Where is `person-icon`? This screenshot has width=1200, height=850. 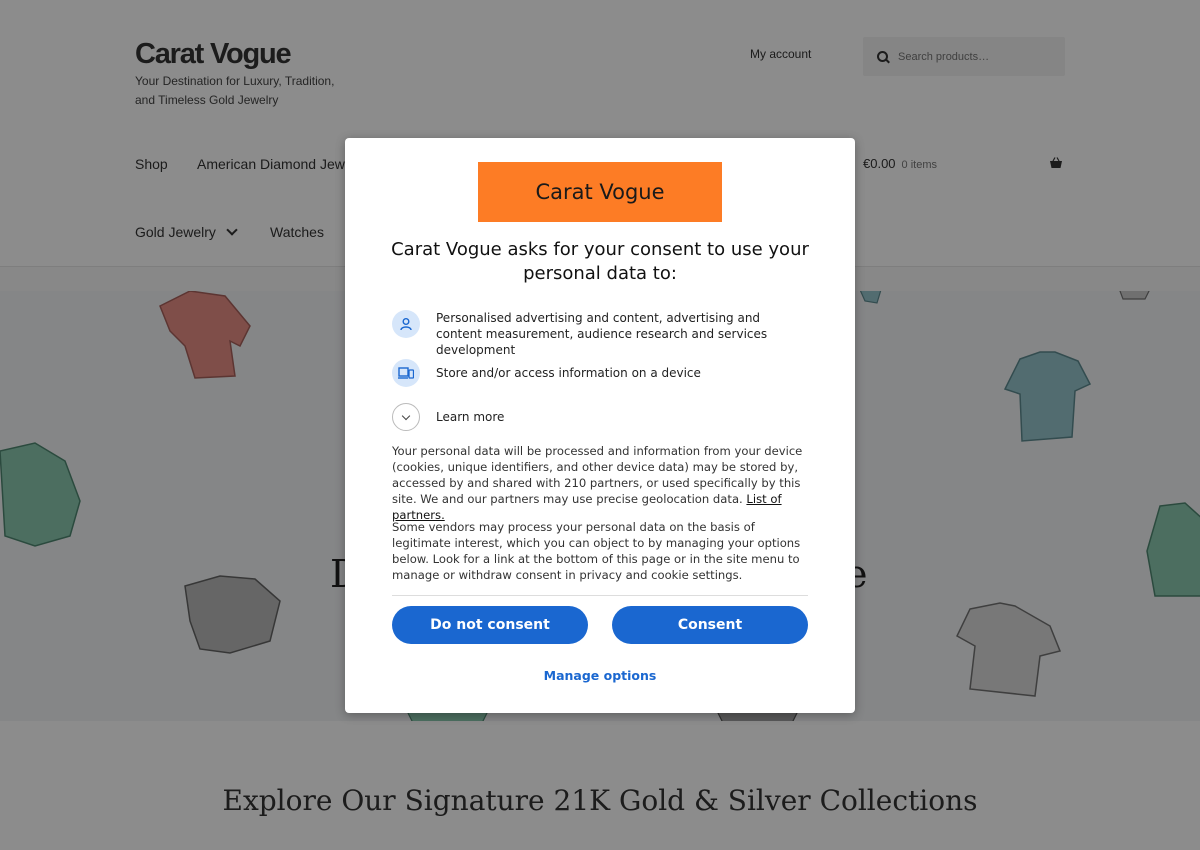
person-icon is located at coordinates (406, 324).